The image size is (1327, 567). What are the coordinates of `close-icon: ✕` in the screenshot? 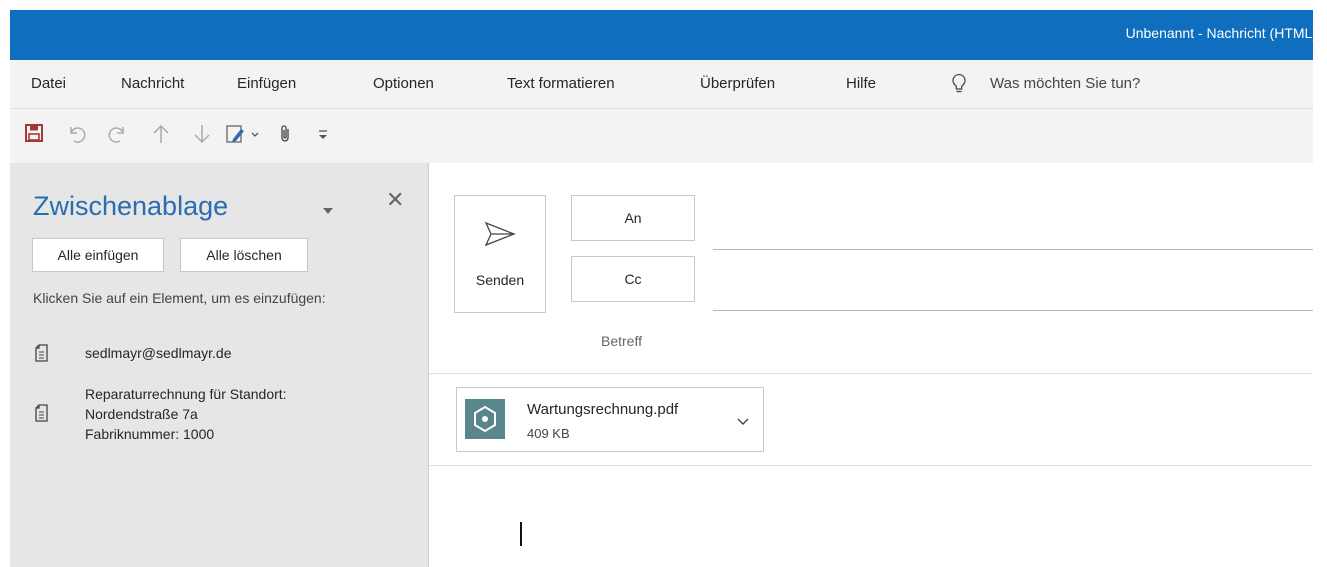 It's located at (395, 200).